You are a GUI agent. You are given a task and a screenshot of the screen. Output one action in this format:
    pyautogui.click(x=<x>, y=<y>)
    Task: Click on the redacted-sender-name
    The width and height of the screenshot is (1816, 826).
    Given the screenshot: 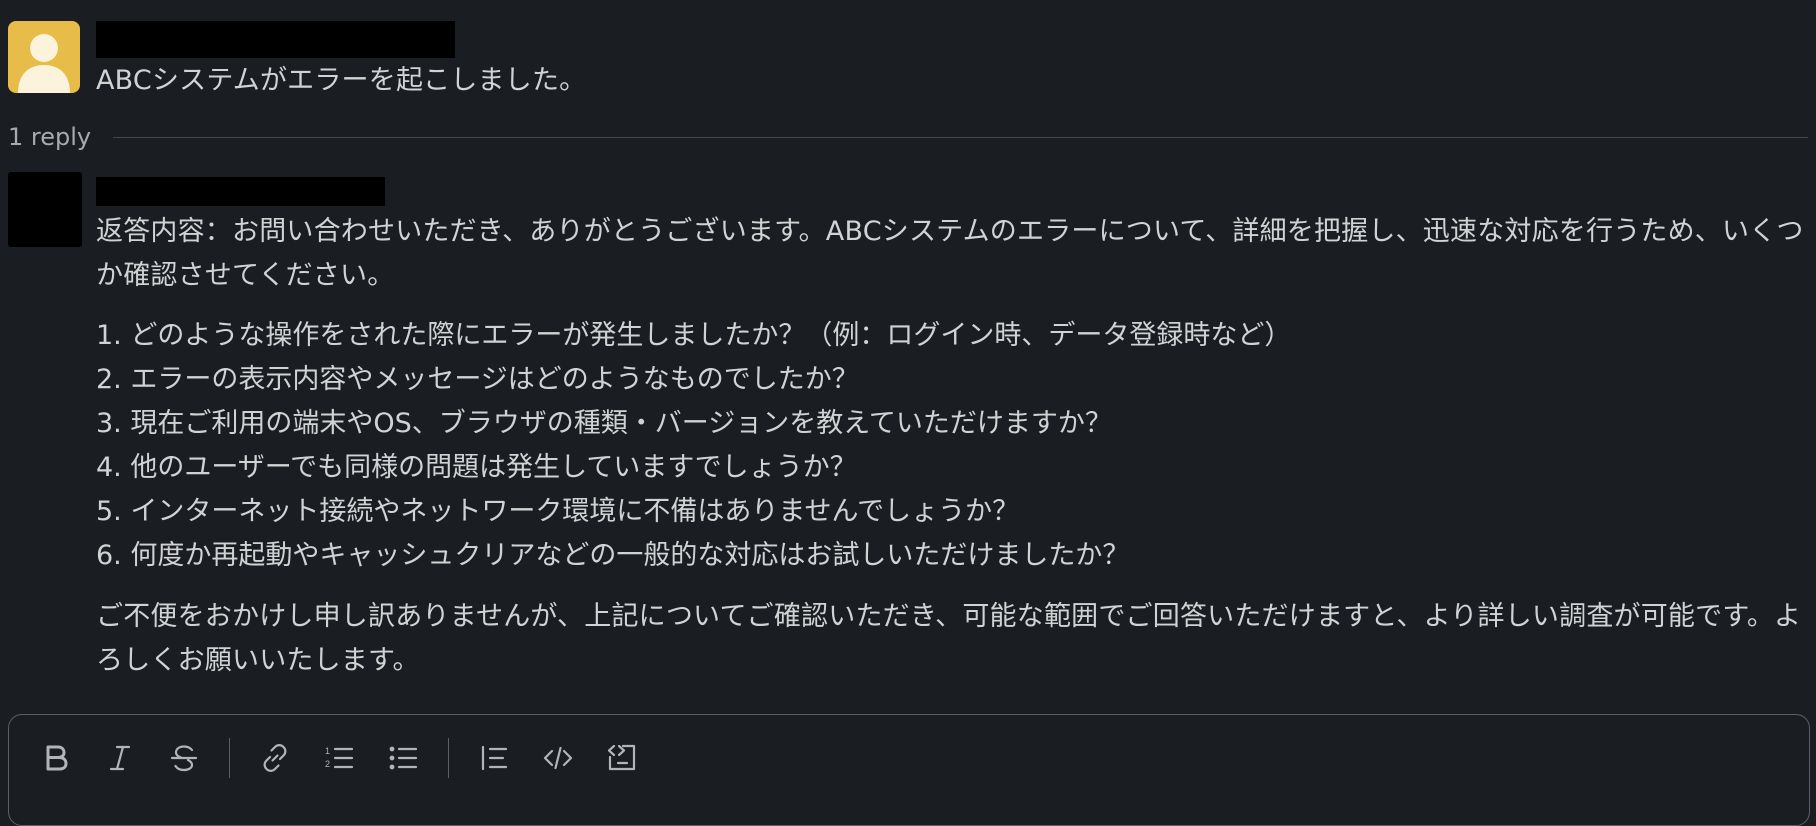 What is the action you would take?
    pyautogui.click(x=275, y=39)
    